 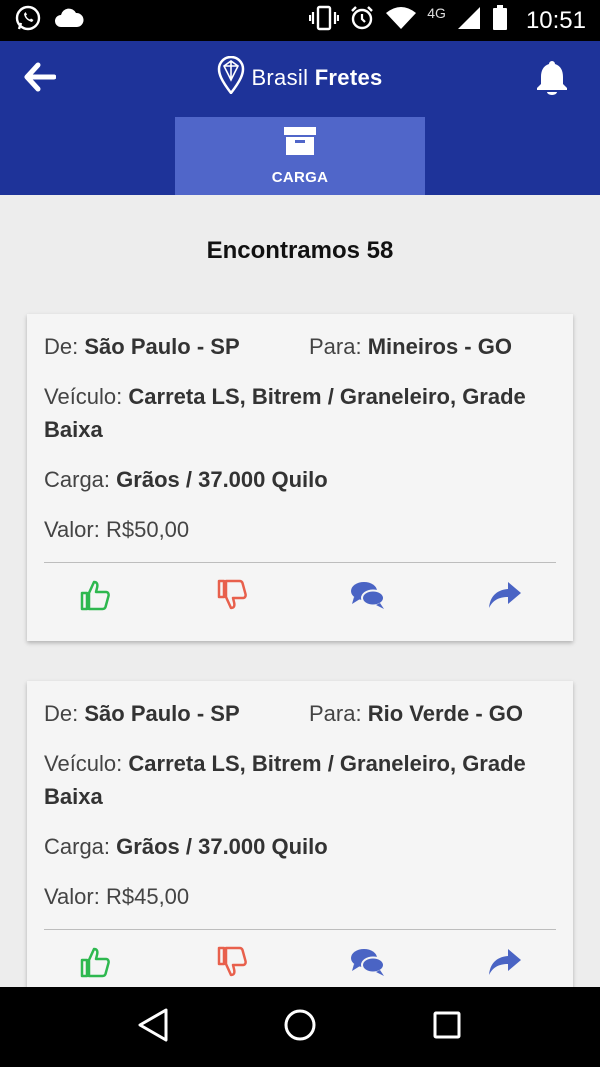 I want to click on bell-icon, so click(x=552, y=79).